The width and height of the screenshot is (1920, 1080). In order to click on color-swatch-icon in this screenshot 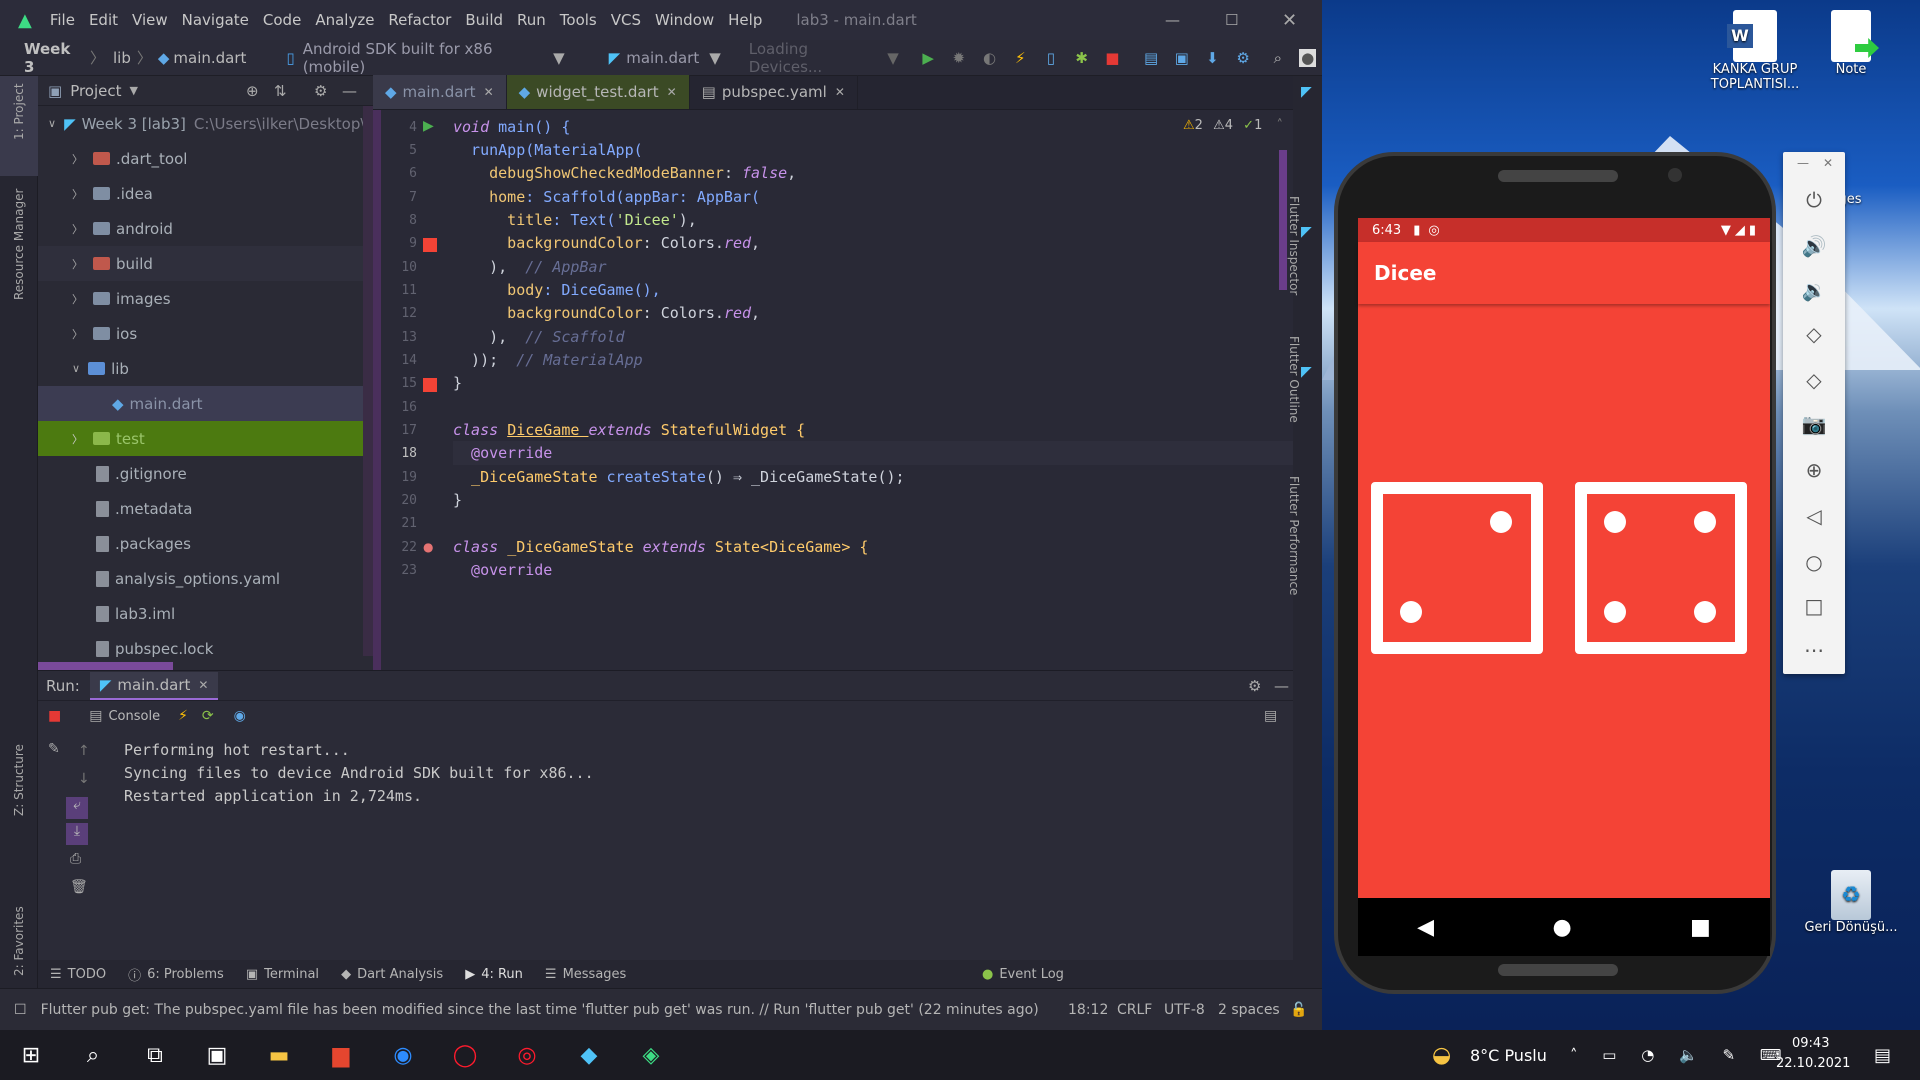, I will do `click(430, 385)`.